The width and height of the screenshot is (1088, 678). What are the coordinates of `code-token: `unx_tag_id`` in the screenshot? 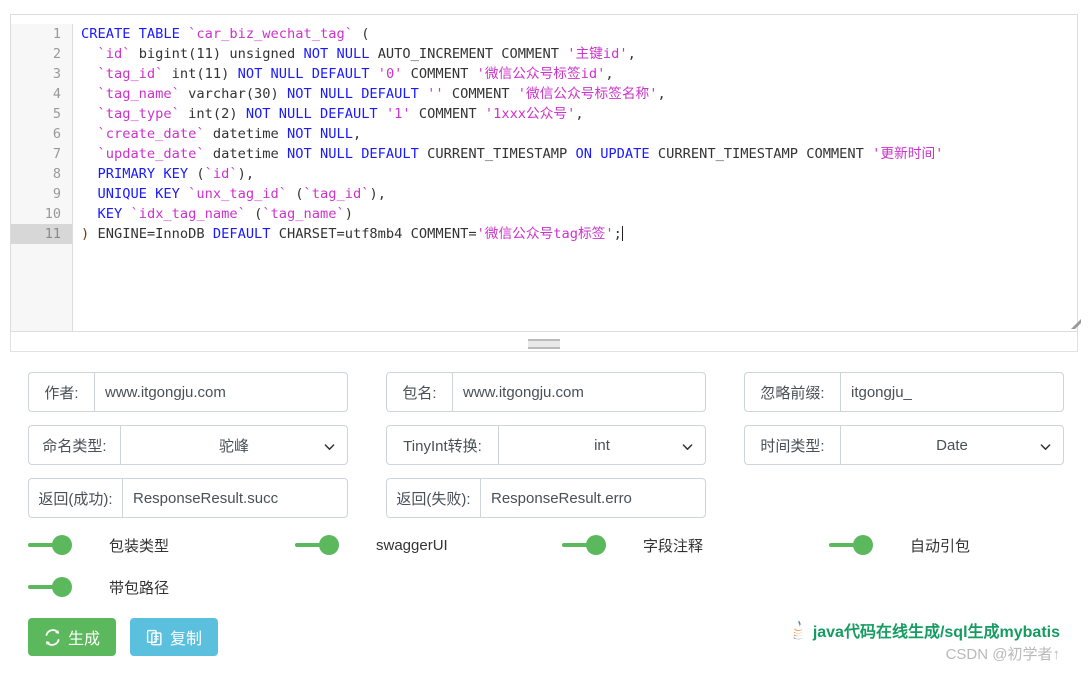 It's located at (238, 194).